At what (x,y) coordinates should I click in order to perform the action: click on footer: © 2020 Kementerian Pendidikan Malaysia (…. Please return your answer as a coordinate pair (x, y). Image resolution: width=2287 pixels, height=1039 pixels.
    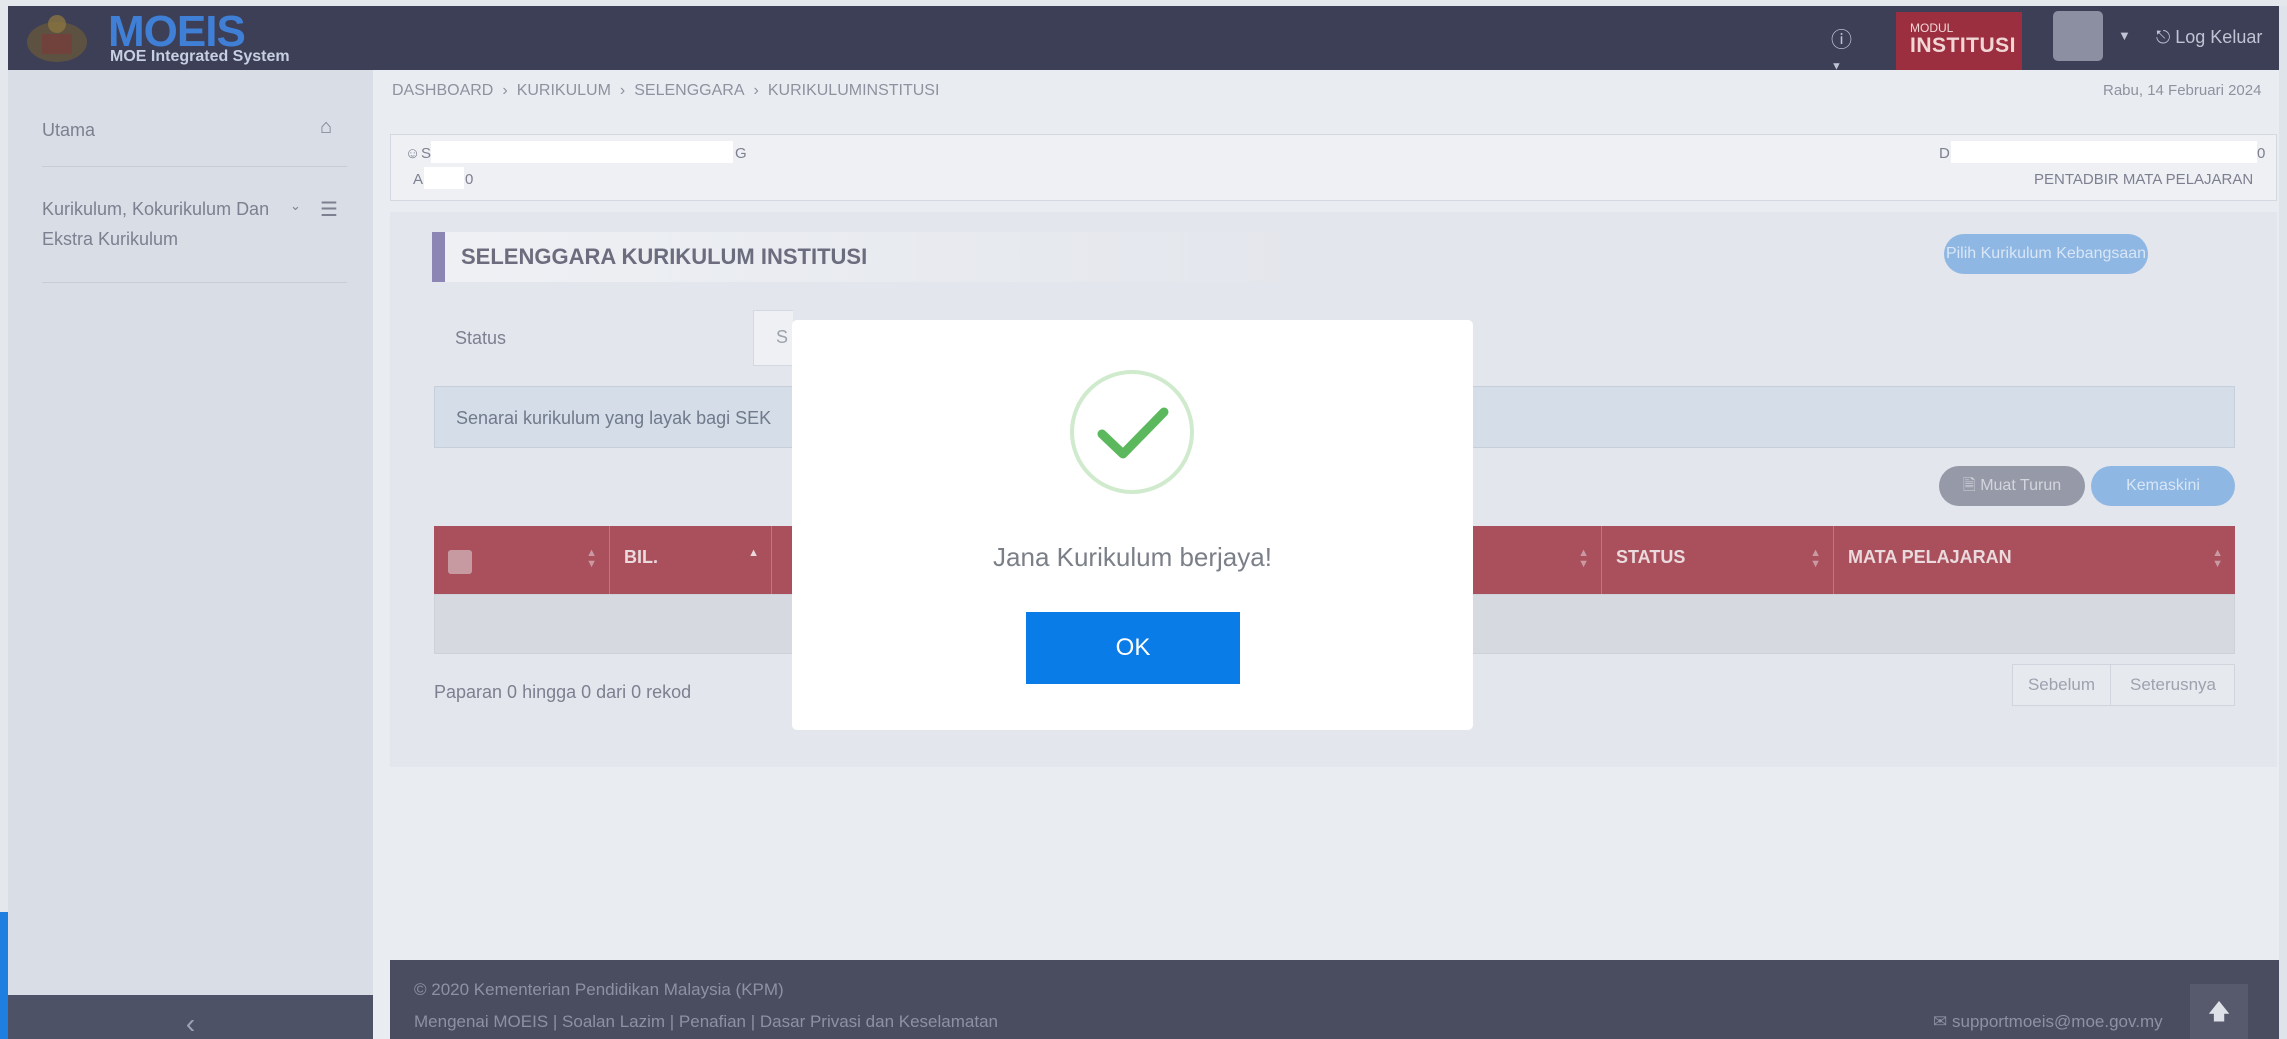
    Looking at the image, I should click on (1334, 999).